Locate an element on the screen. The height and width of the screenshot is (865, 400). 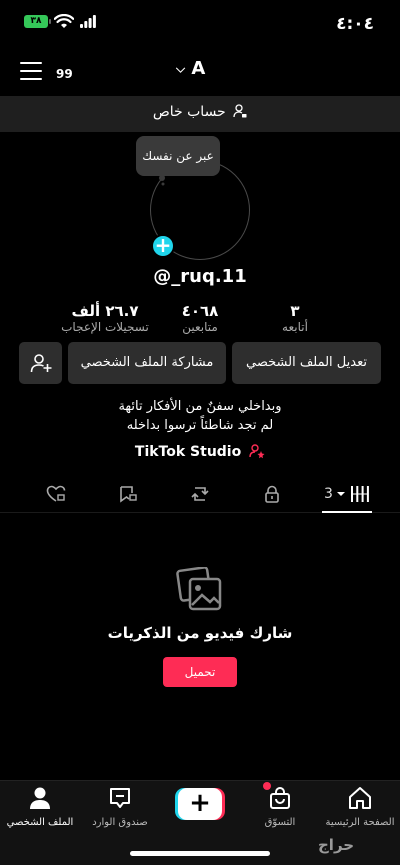
menu-icon is located at coordinates (31, 71).